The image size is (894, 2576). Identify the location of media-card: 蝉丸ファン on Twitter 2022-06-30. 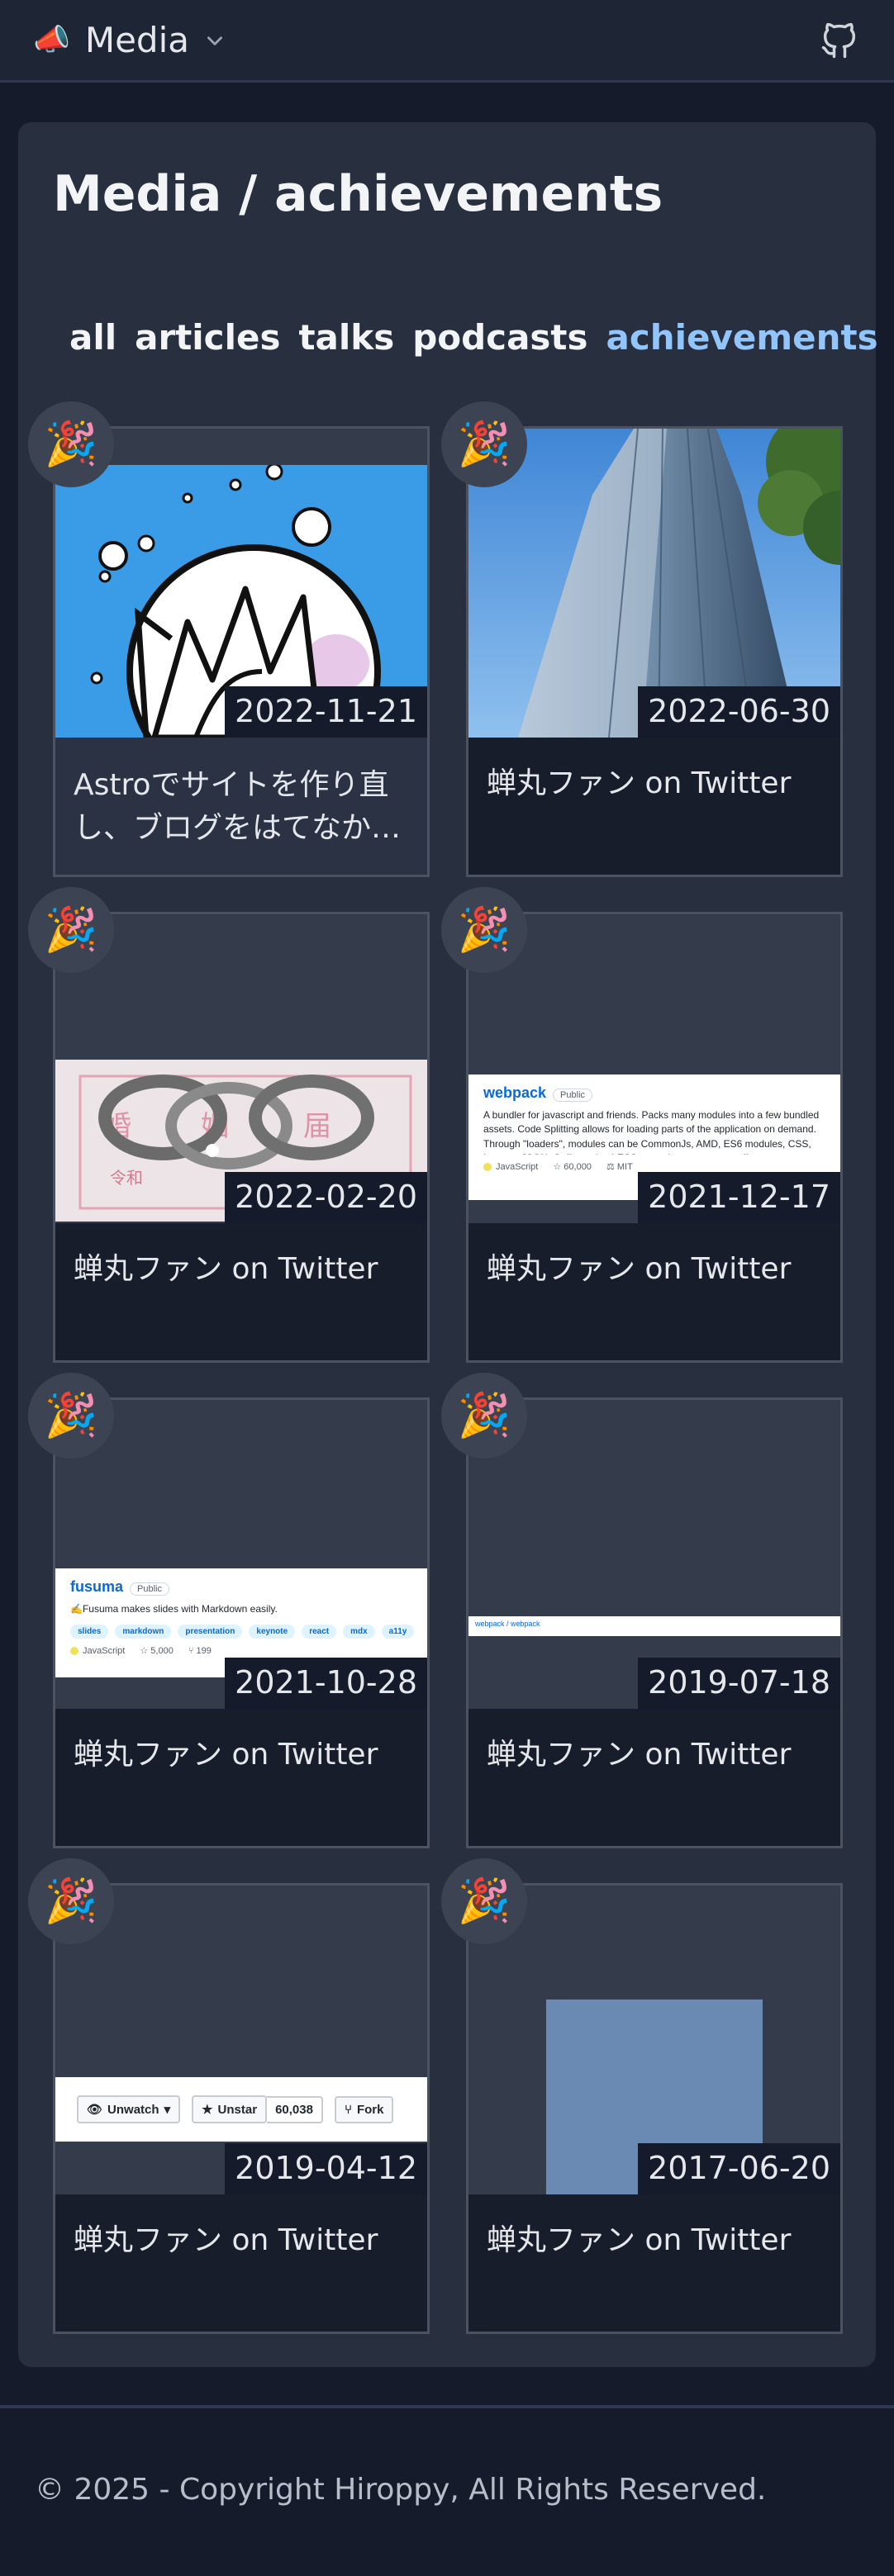
(655, 651).